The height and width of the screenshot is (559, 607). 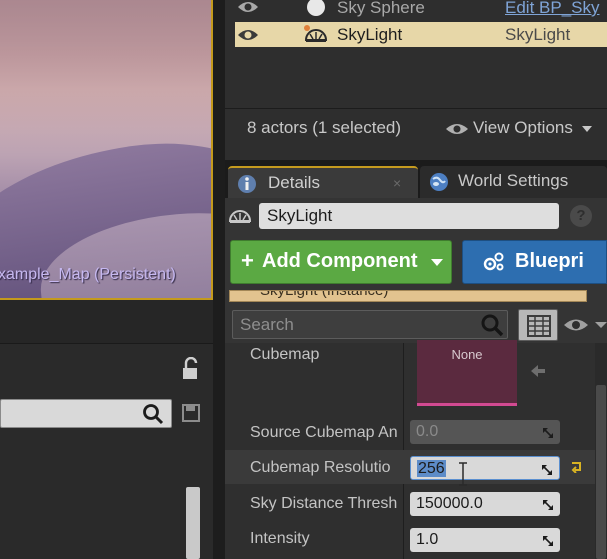 I want to click on outliner-row-selected: SkyLight SkyLight, so click(x=421, y=34).